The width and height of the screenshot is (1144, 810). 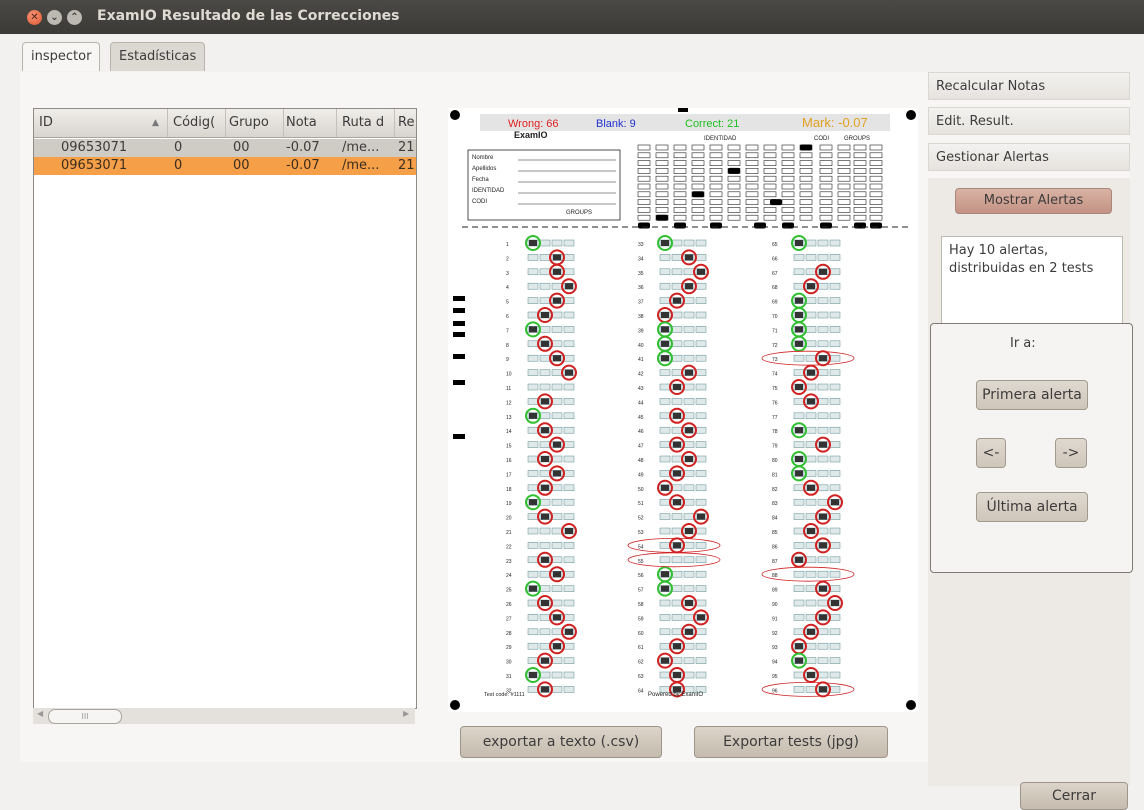 I want to click on primera-alerta-button: Primera alerta, so click(x=1032, y=395).